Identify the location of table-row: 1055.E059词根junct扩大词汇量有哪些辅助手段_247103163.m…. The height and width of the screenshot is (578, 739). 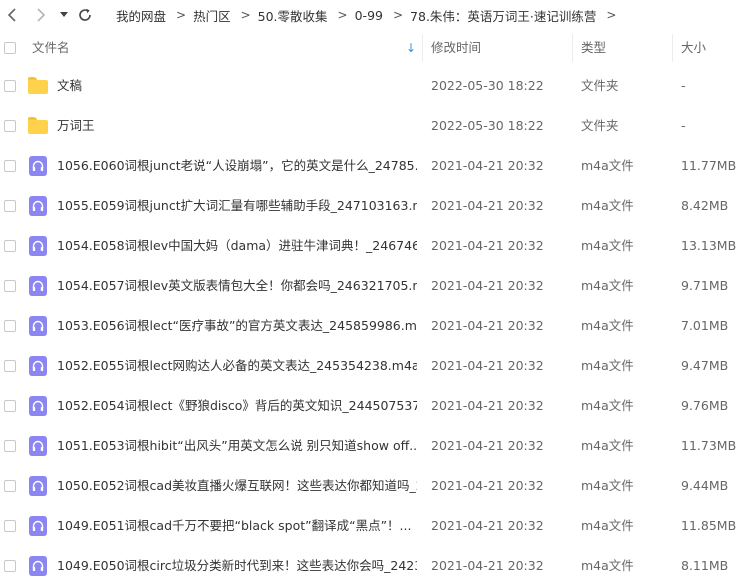
(369, 206).